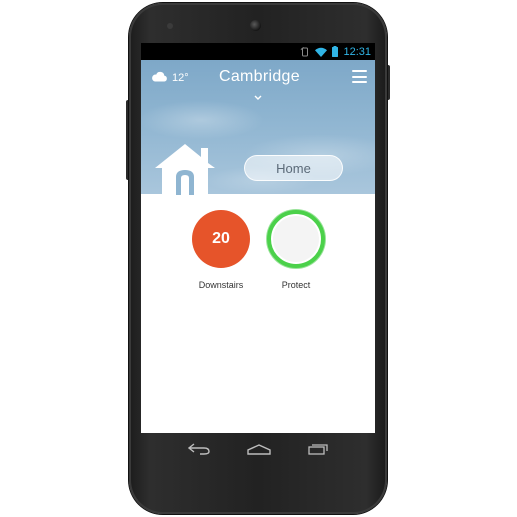 The width and height of the screenshot is (517, 517). I want to click on home-button: Home, so click(293, 168).